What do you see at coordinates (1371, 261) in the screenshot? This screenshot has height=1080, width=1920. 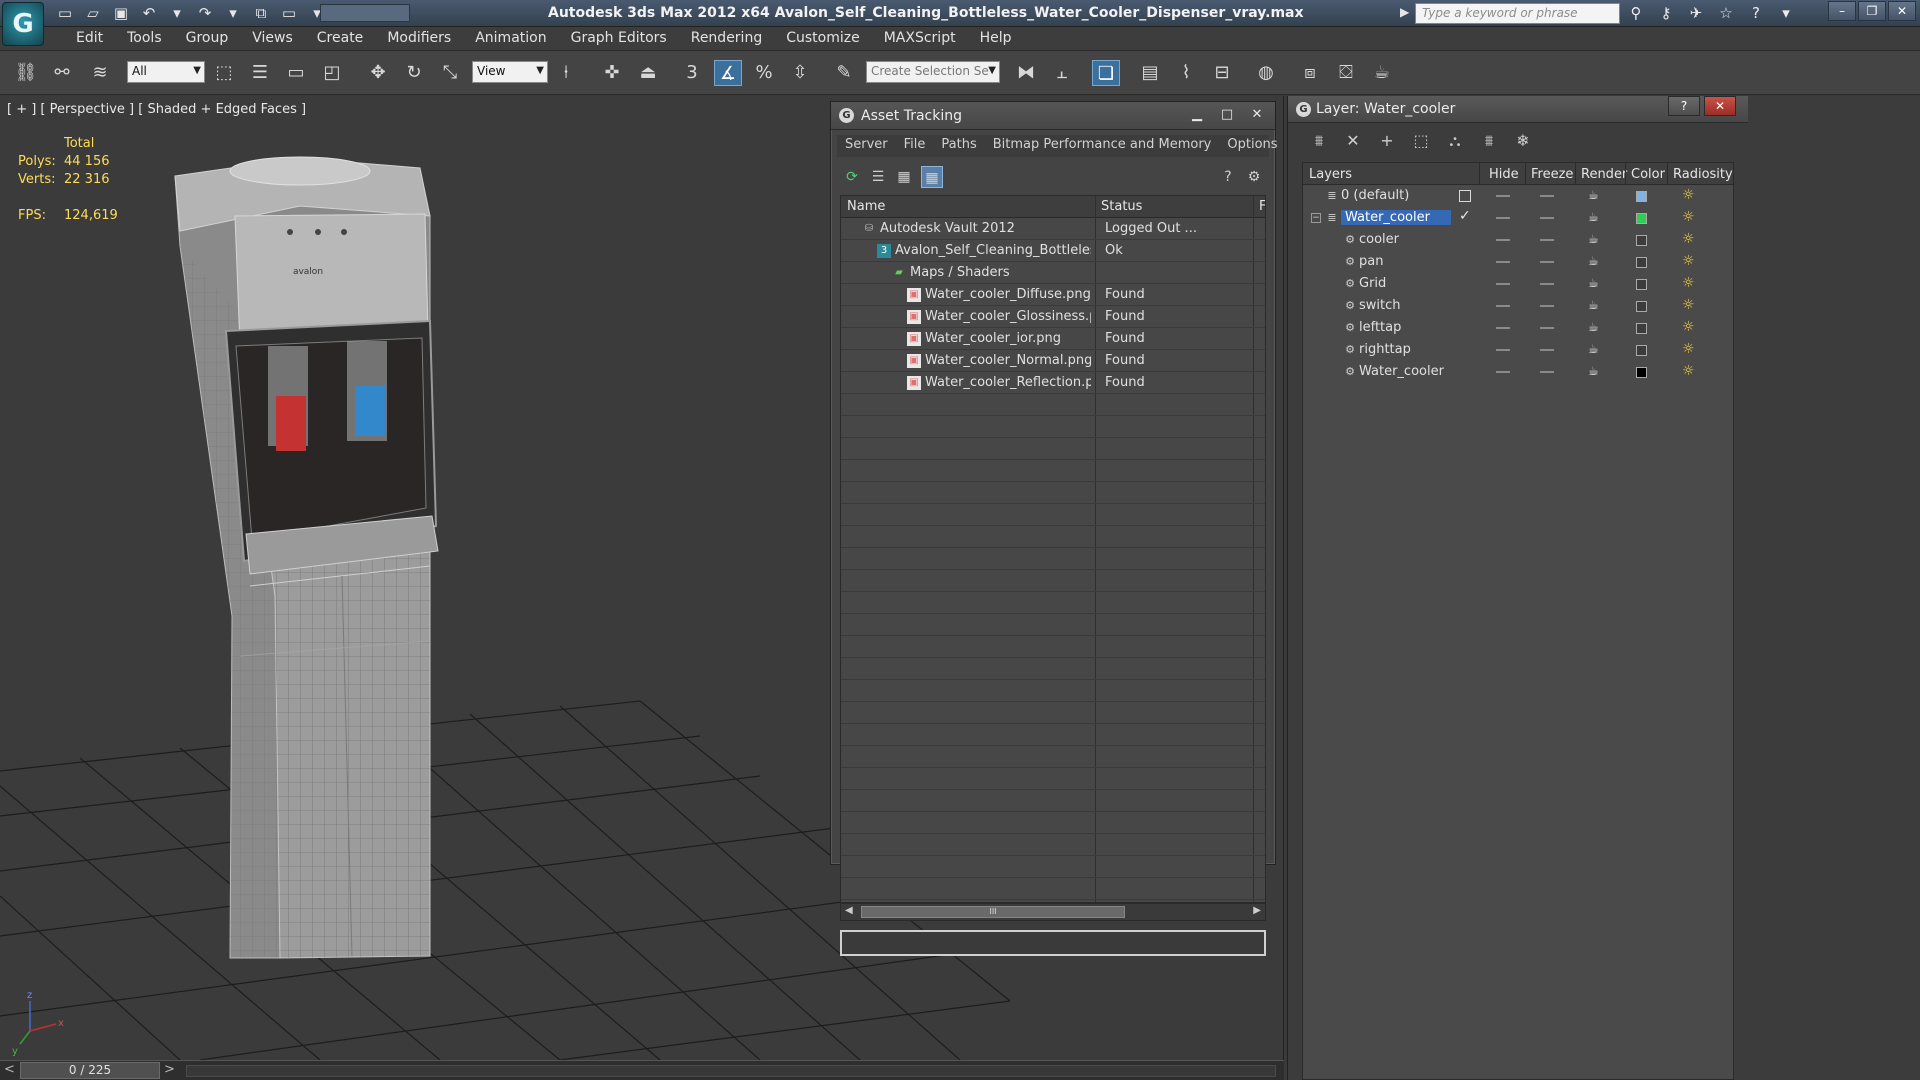 I see `layer-name: pan` at bounding box center [1371, 261].